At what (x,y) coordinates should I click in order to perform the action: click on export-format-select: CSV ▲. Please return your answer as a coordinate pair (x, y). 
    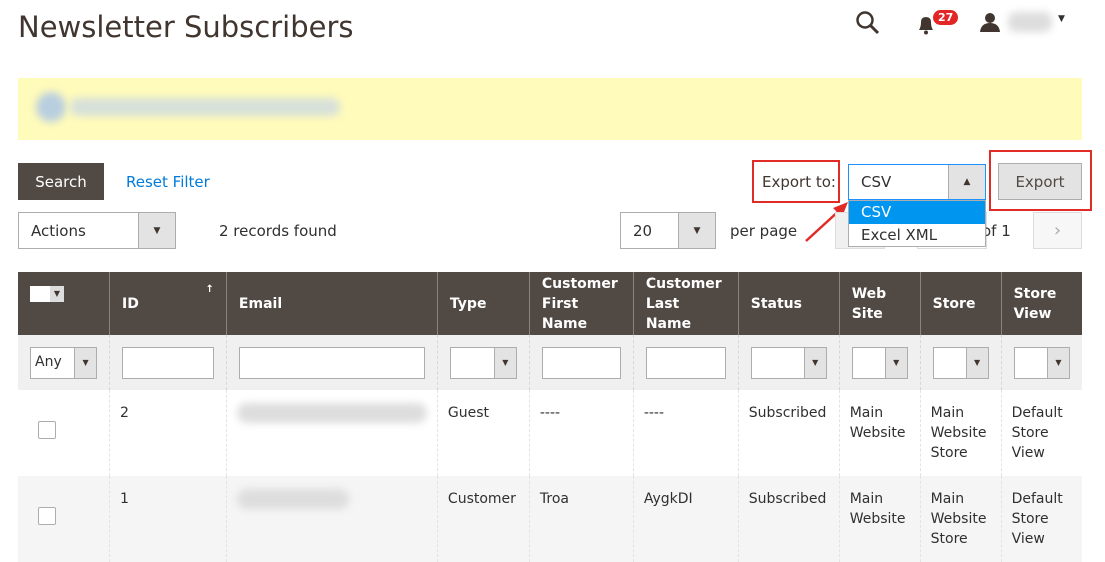
    Looking at the image, I should click on (917, 182).